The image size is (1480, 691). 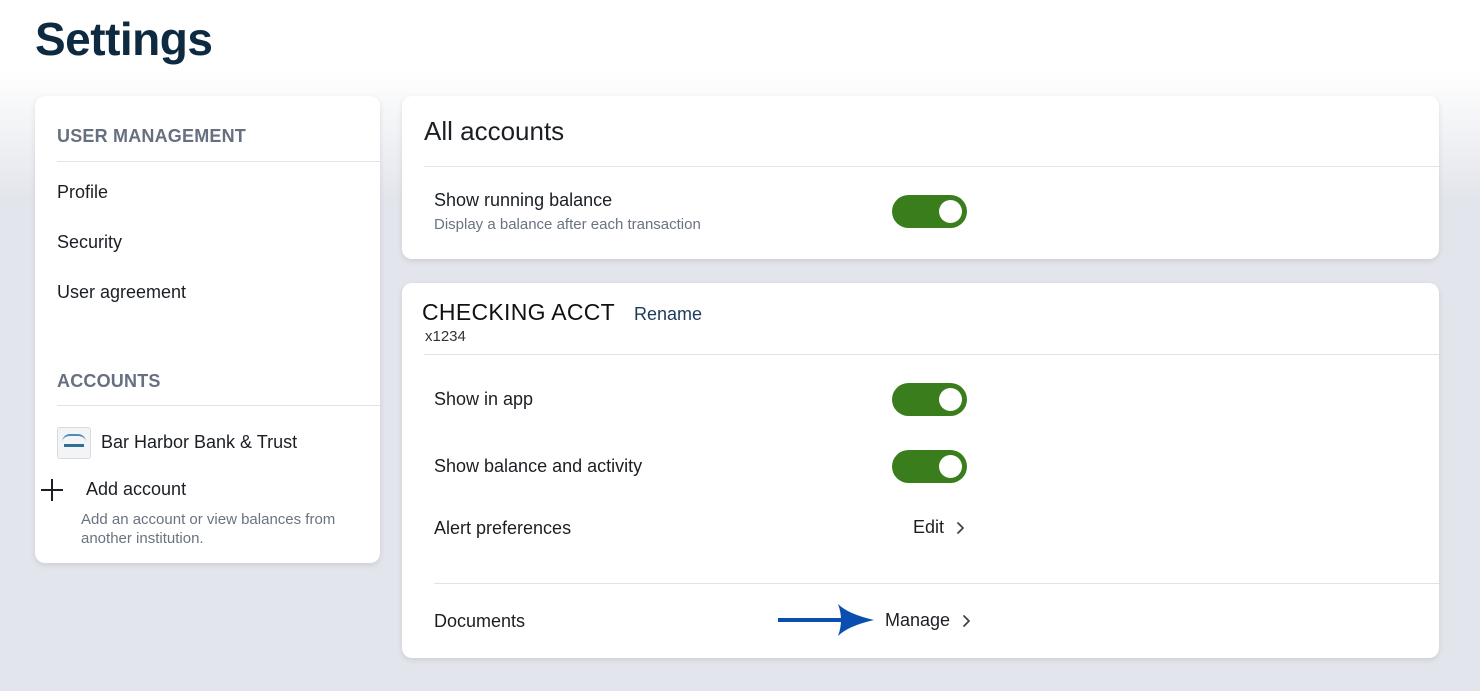 What do you see at coordinates (519, 312) in the screenshot?
I see `account-name: CHECKING ACCT` at bounding box center [519, 312].